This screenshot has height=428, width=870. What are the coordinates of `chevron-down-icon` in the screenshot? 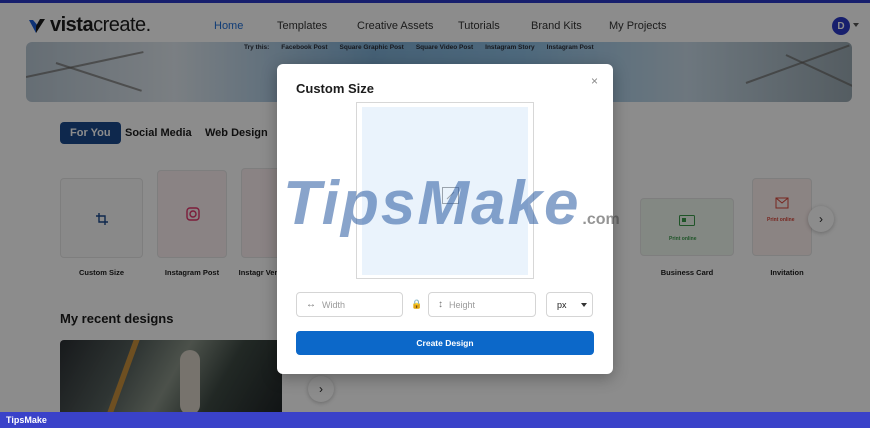 It's located at (584, 305).